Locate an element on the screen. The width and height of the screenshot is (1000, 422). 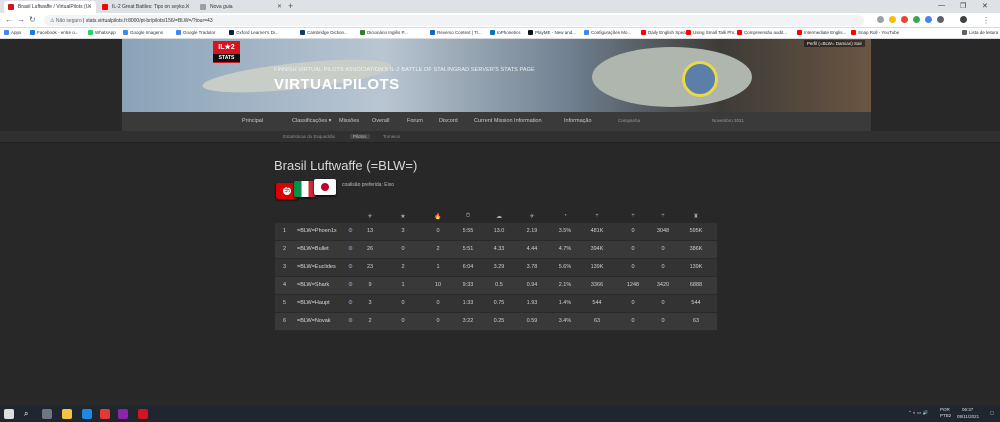
windows-start-icon is located at coordinates (9, 414).